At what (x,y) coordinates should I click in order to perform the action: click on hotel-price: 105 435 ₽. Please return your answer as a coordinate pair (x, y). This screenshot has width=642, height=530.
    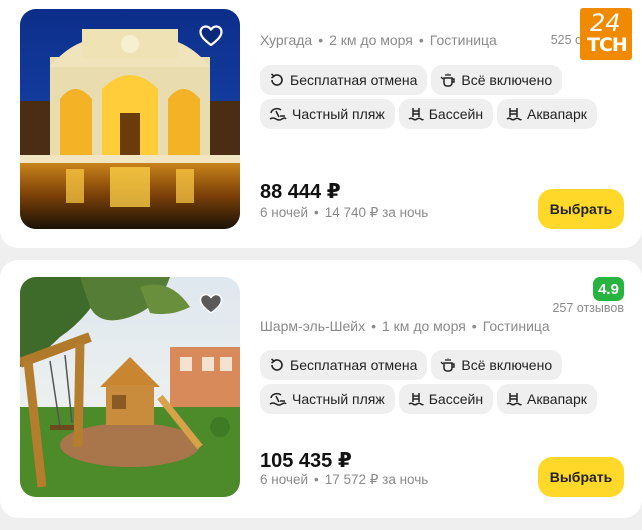
    Looking at the image, I should click on (306, 461).